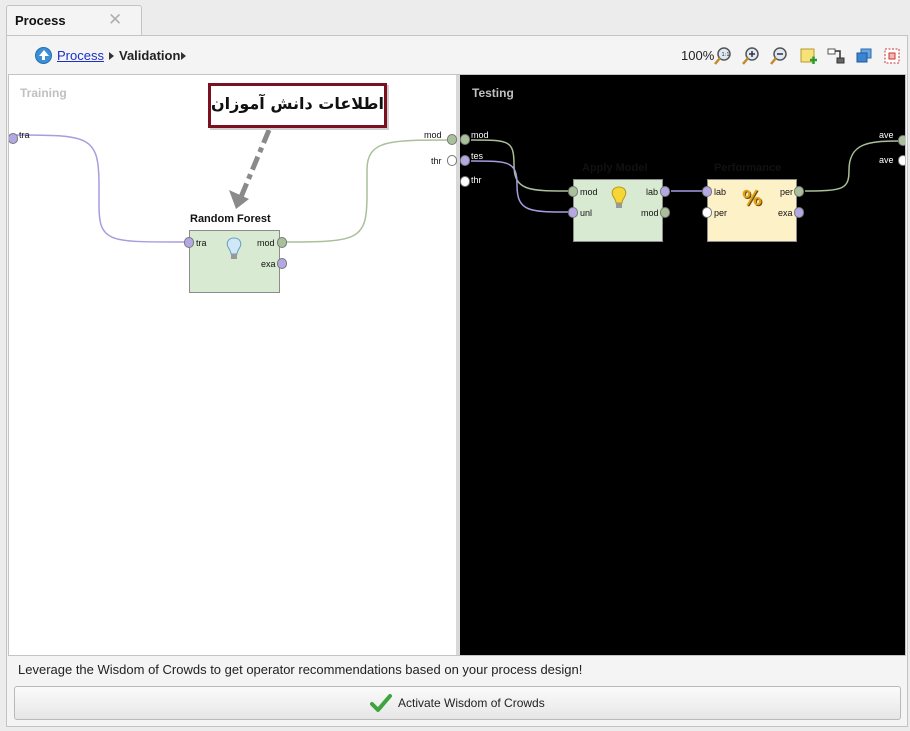  I want to click on performance-title: Performance, so click(748, 168).